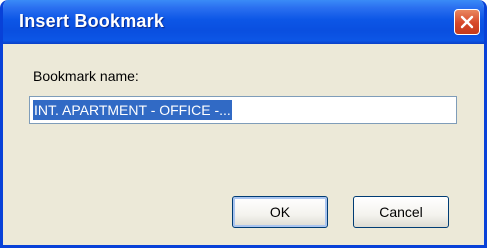 The height and width of the screenshot is (248, 487). Describe the element at coordinates (92, 21) in the screenshot. I see `dialog-title: Insert Bookmark` at that location.